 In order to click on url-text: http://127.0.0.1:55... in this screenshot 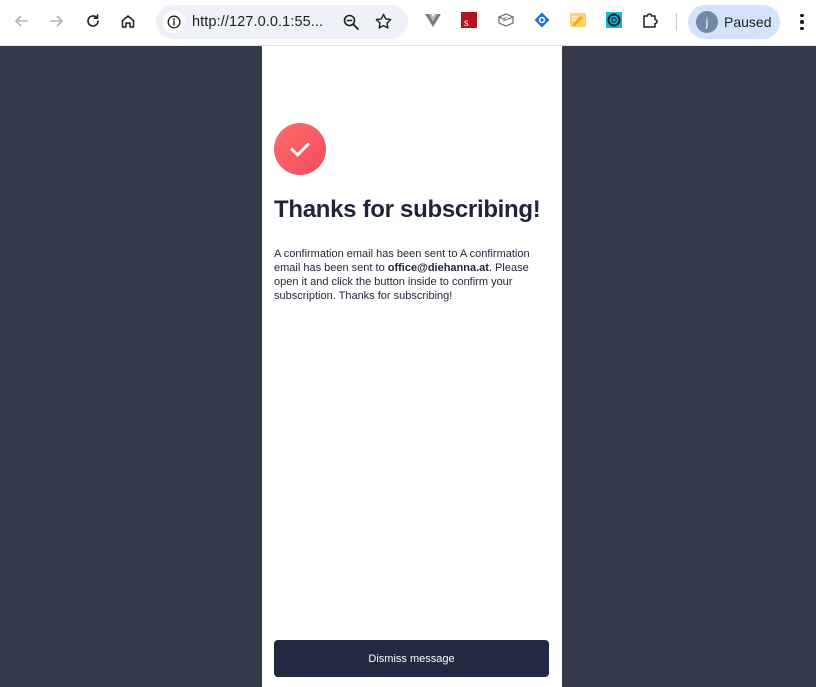, I will do `click(257, 22)`.